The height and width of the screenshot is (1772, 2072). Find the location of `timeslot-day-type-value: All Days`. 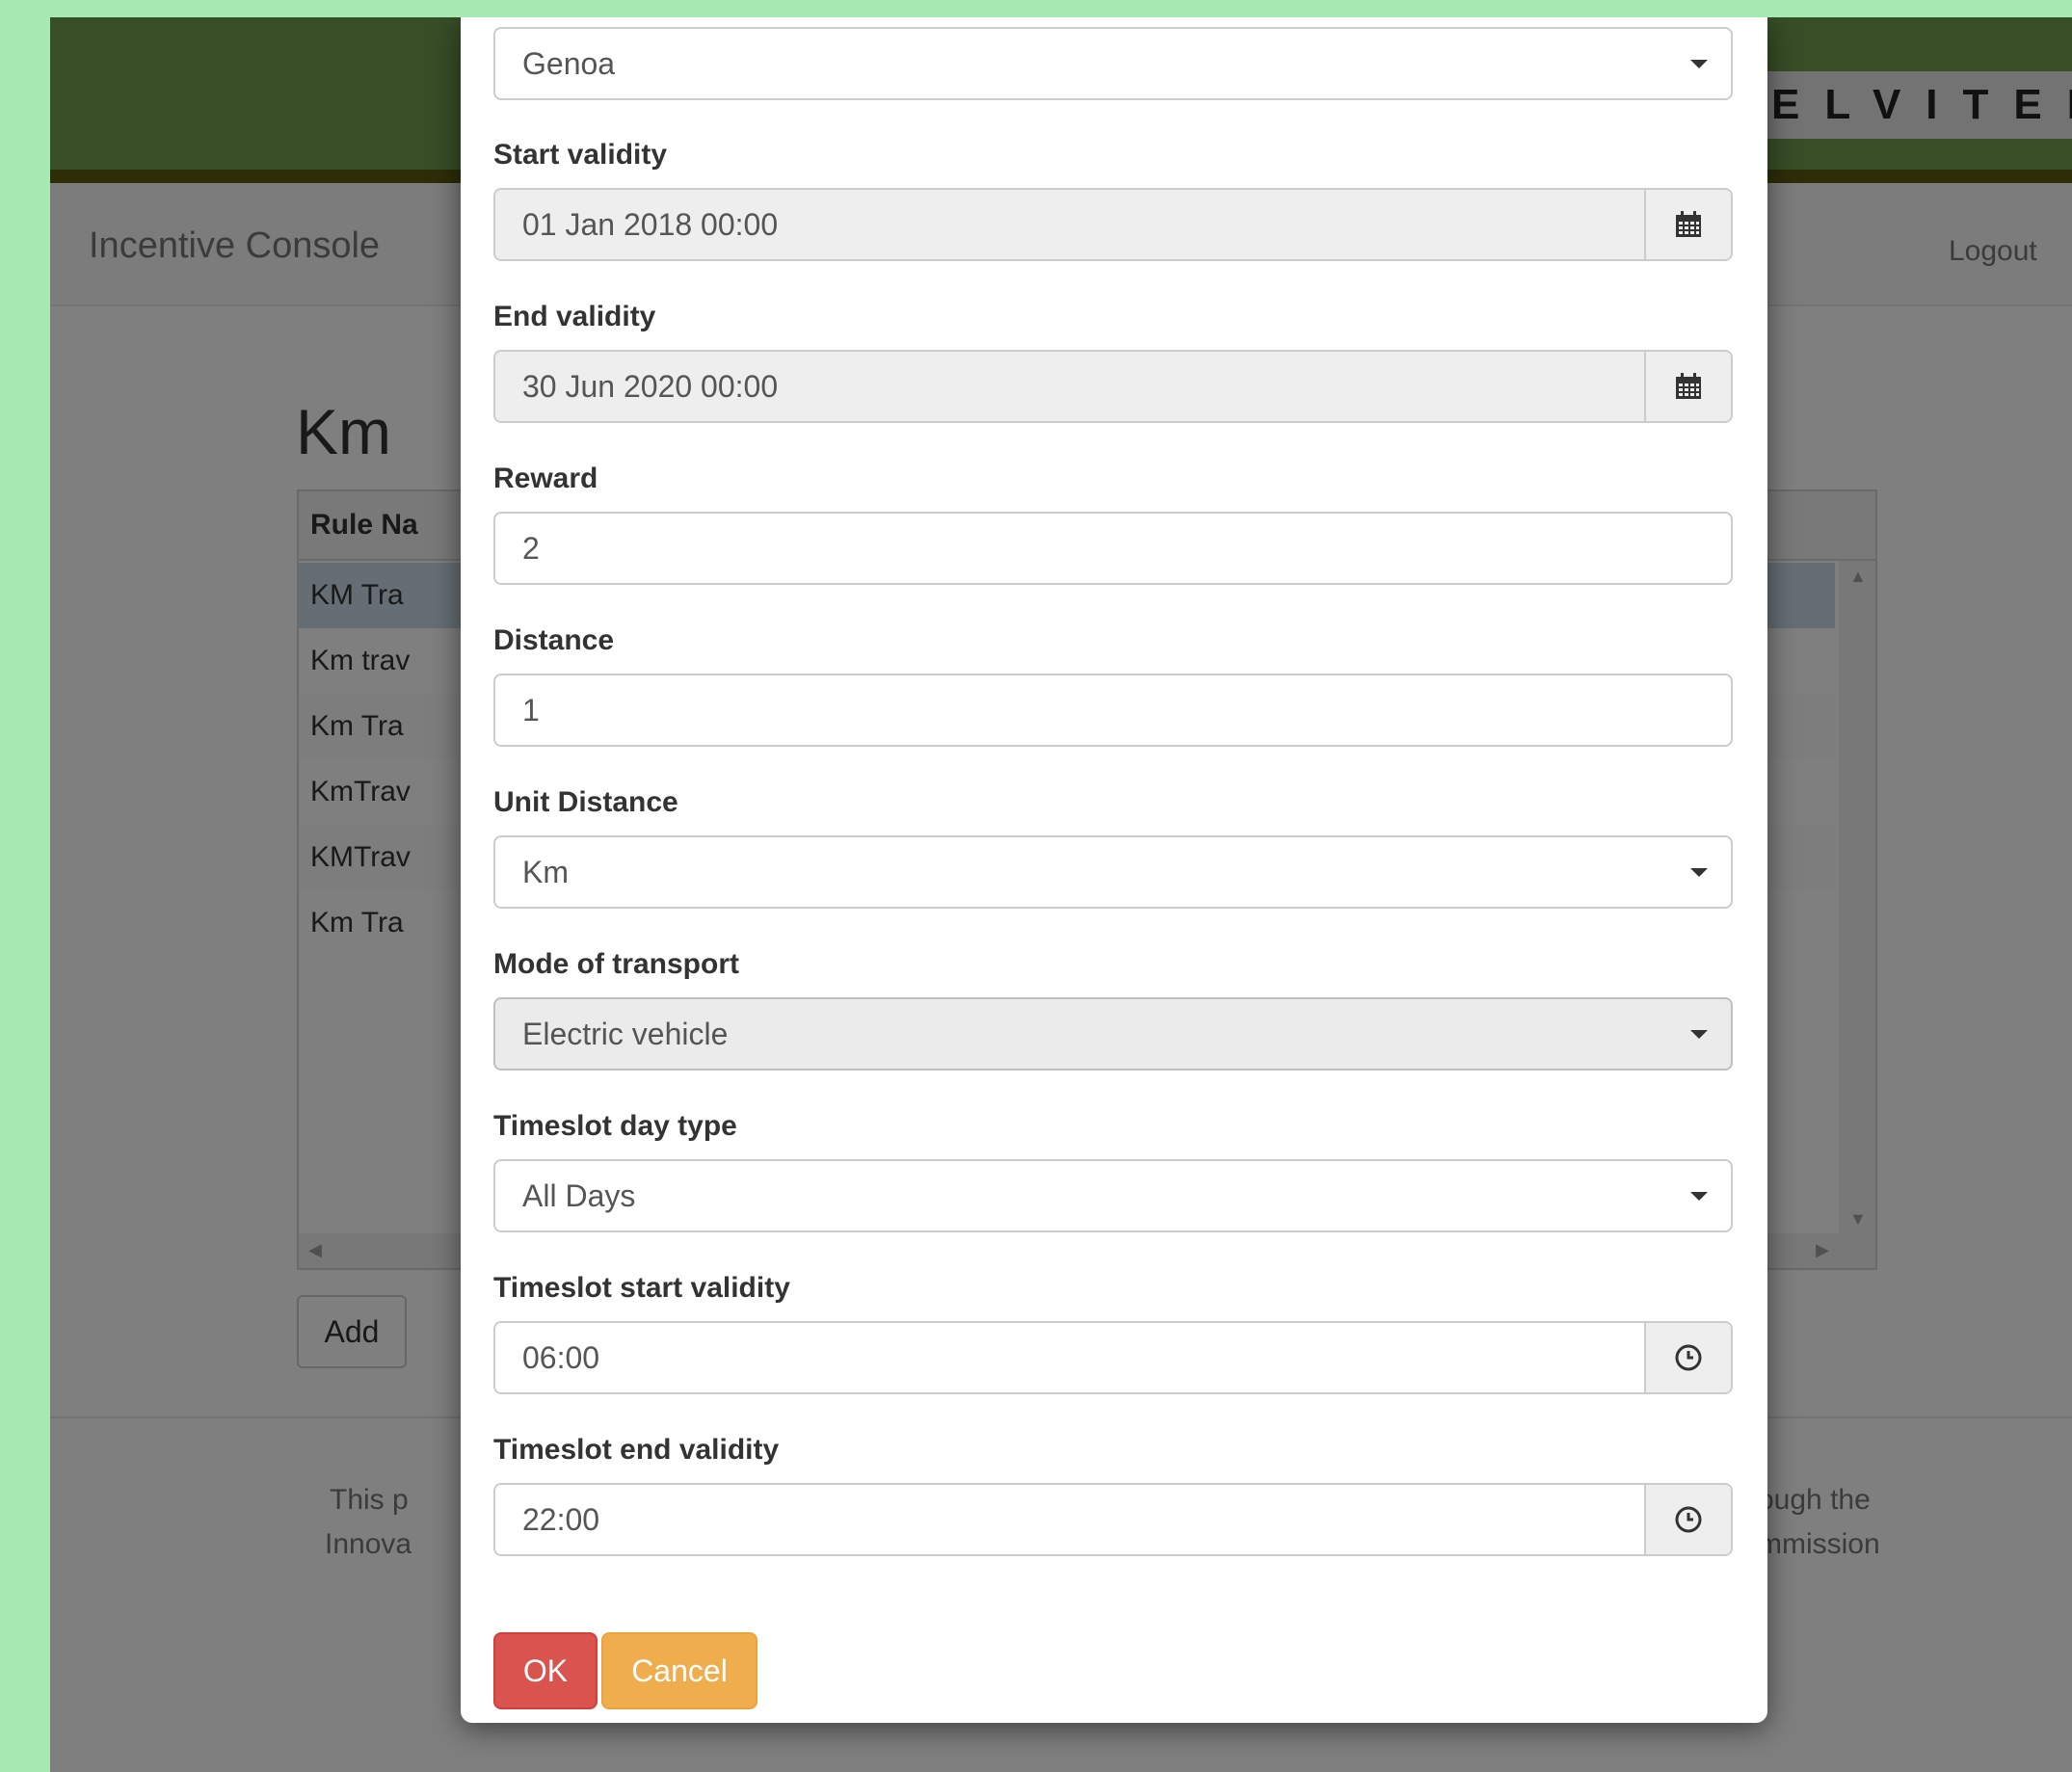

timeslot-day-type-value: All Days is located at coordinates (579, 1195).